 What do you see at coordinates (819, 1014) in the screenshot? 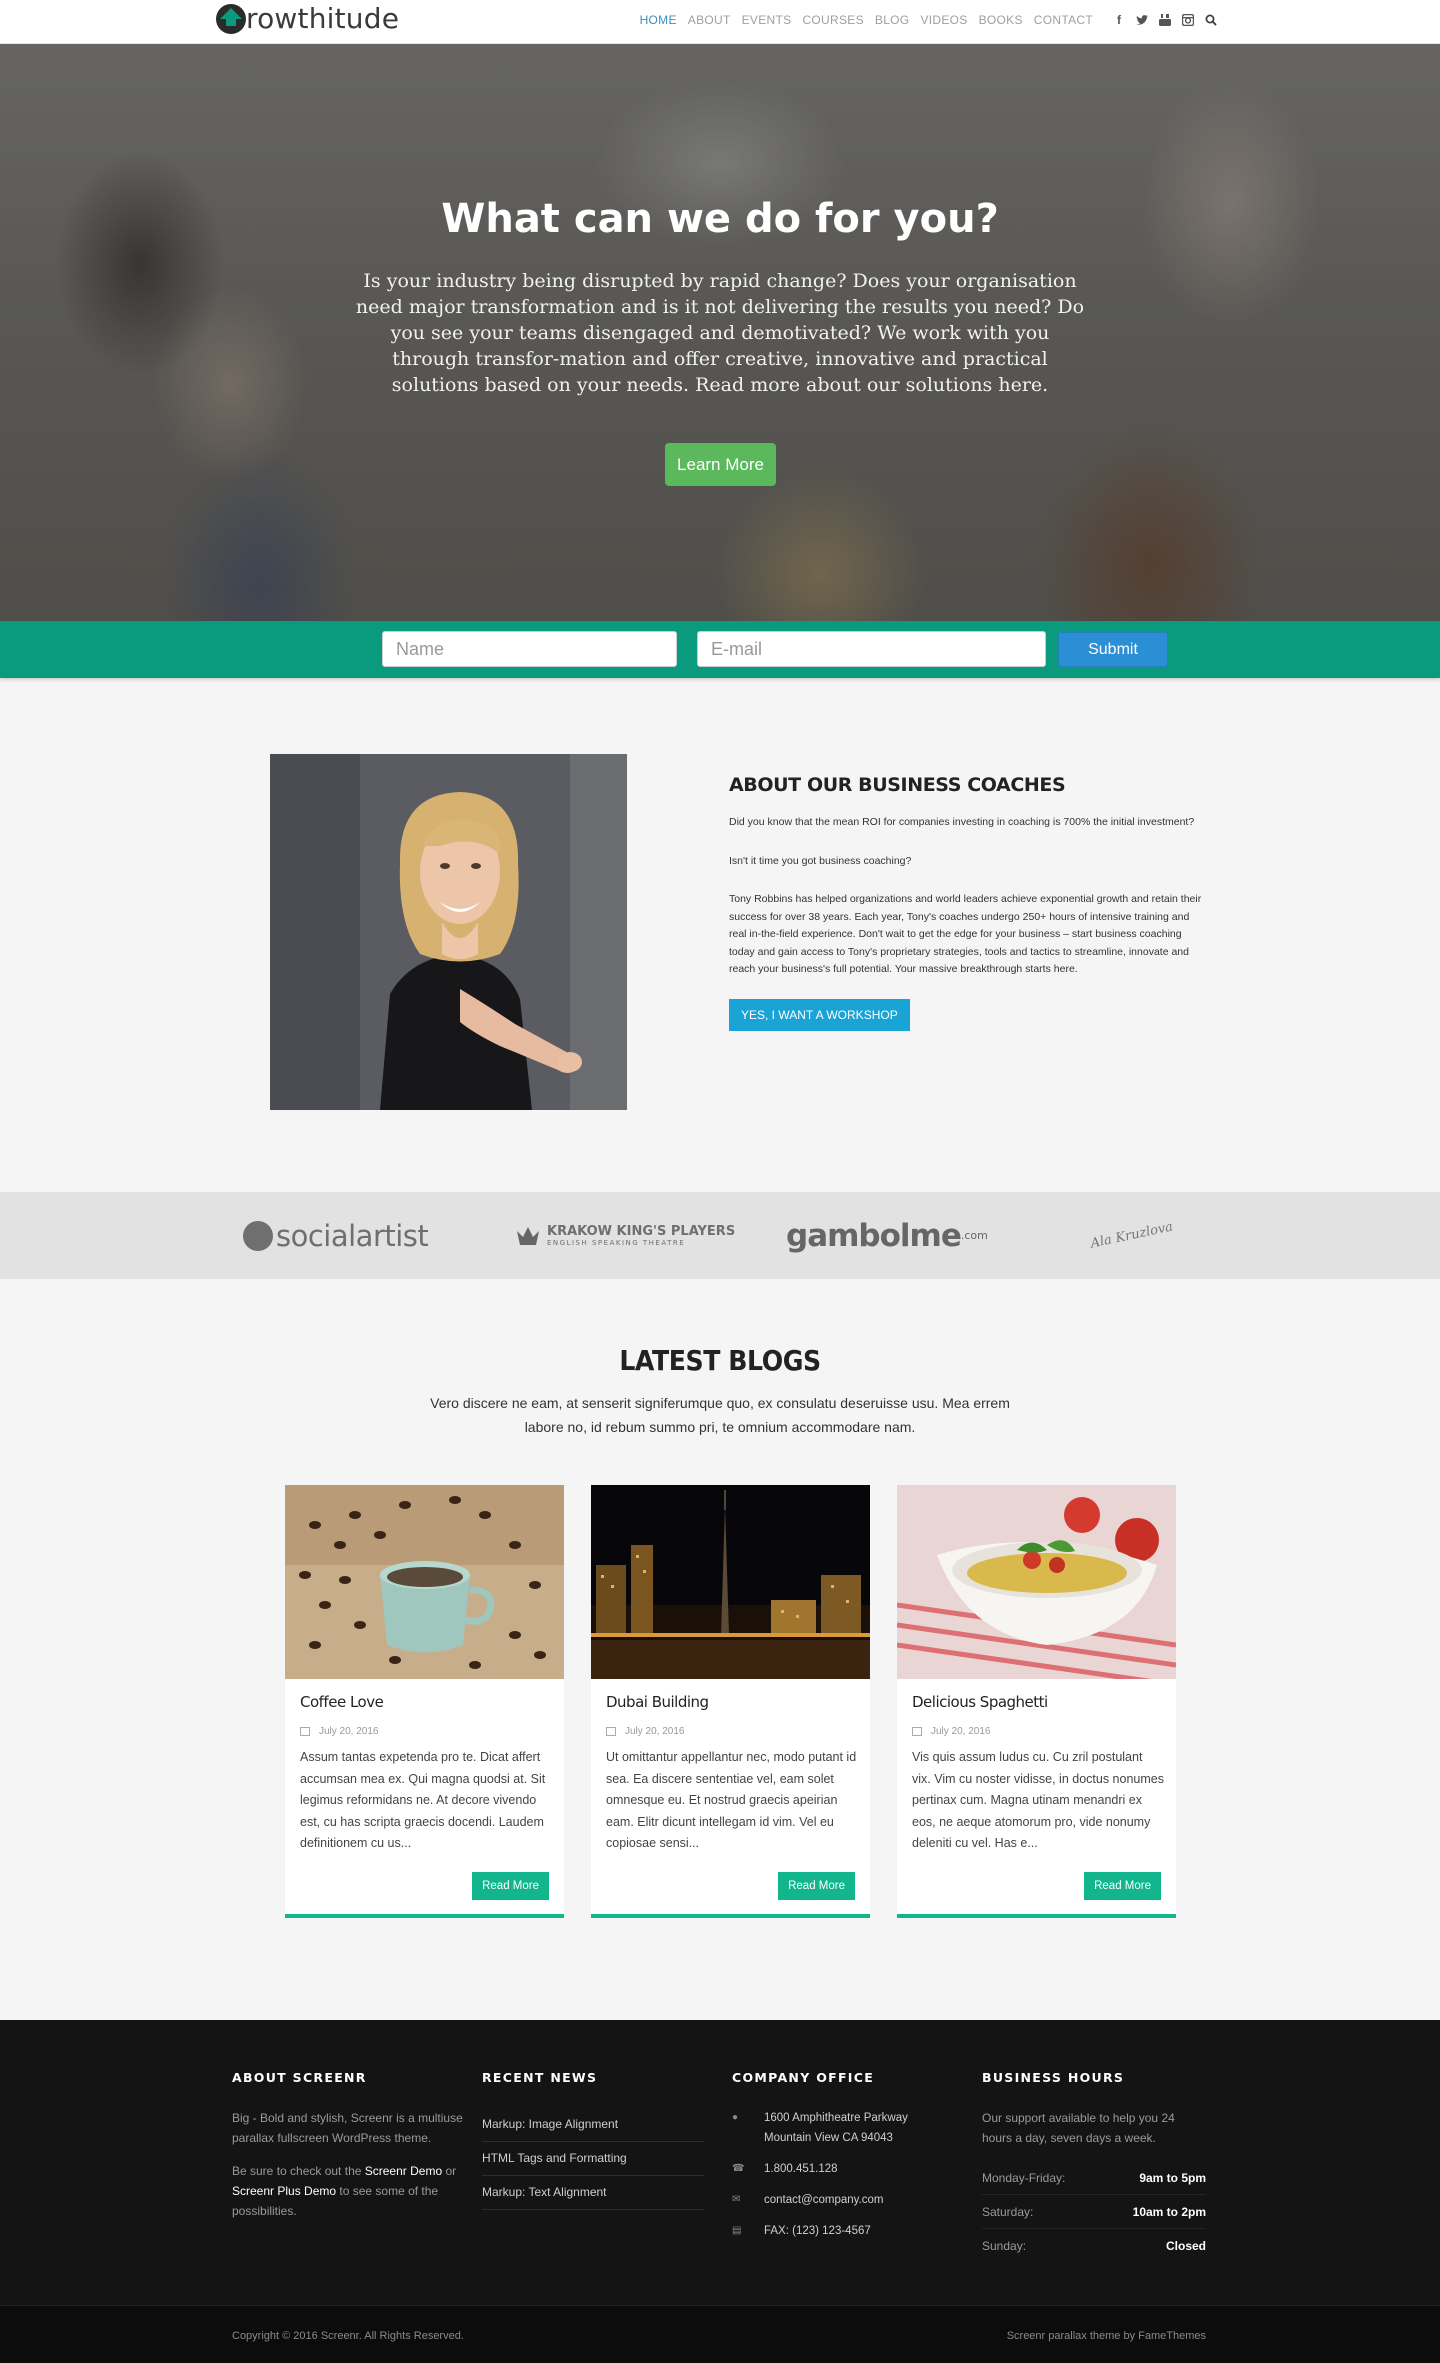
I see `workshop-button: YES, I WANT A WORKSHOP` at bounding box center [819, 1014].